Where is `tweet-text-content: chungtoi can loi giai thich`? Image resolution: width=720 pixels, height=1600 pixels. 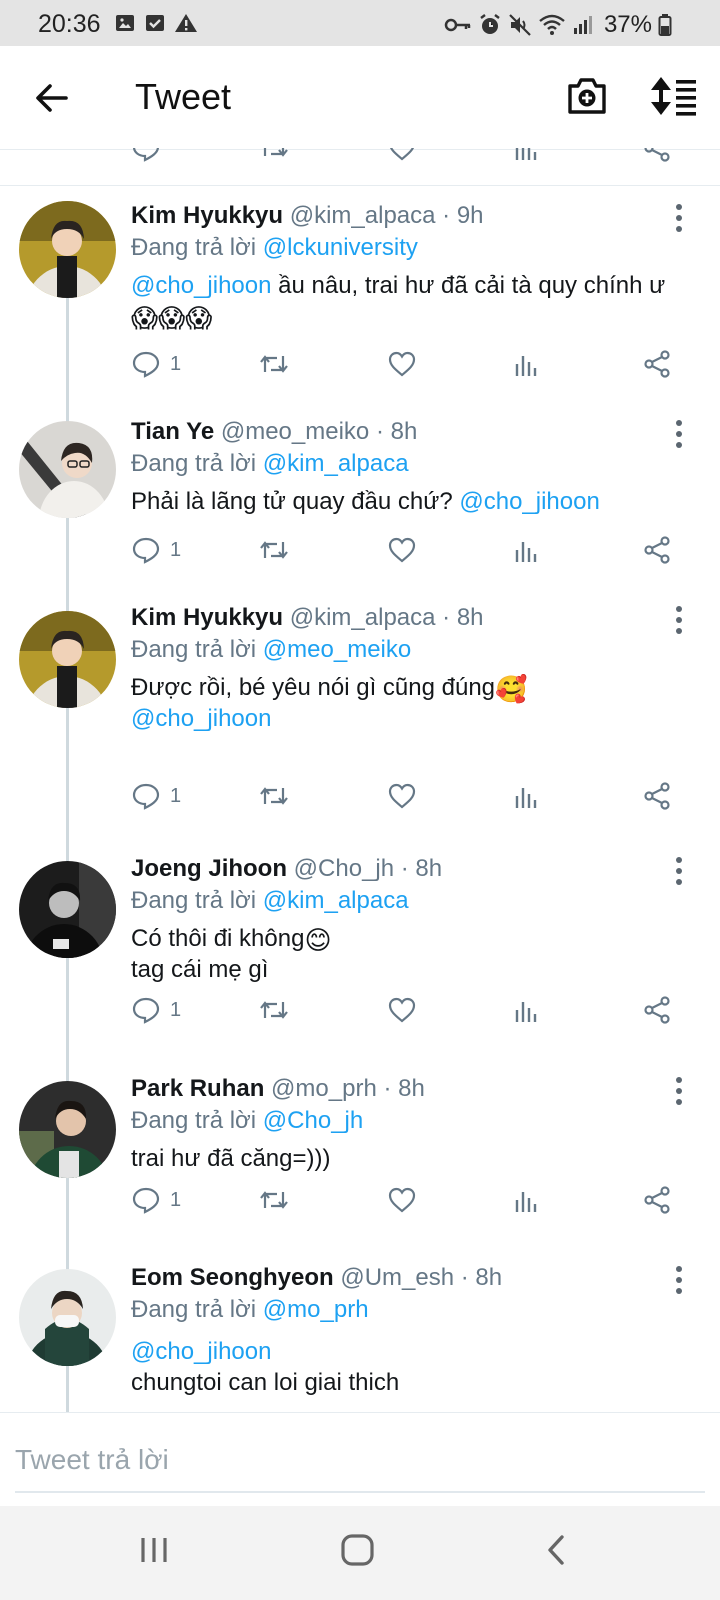
tweet-text-content: chungtoi can loi giai thich is located at coordinates (265, 1382).